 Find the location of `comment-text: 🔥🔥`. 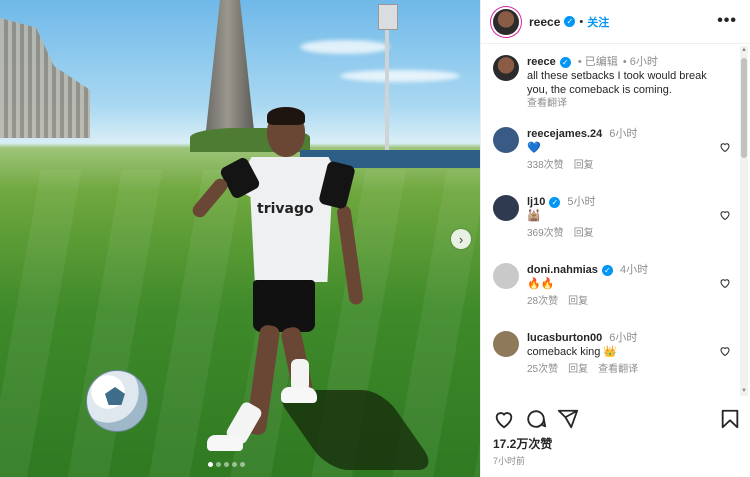

comment-text: 🔥🔥 is located at coordinates (541, 284).